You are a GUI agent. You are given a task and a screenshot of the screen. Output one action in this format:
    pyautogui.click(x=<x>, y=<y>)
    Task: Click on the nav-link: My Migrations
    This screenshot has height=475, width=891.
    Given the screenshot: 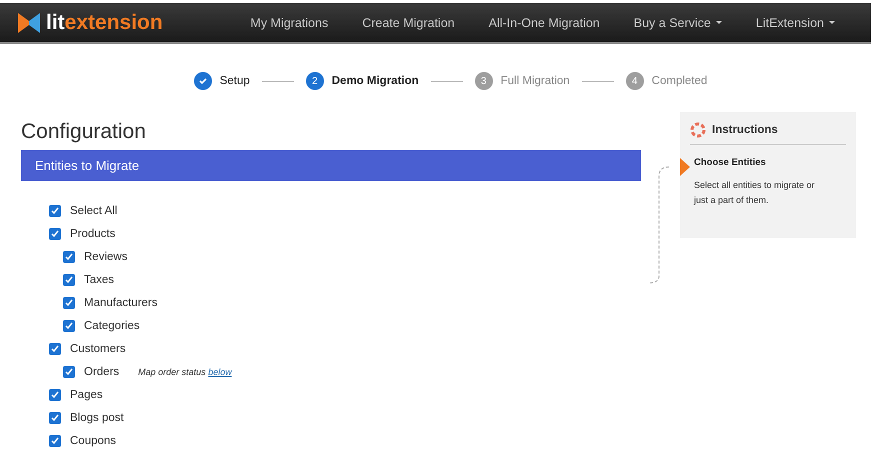 What is the action you would take?
    pyautogui.click(x=289, y=23)
    